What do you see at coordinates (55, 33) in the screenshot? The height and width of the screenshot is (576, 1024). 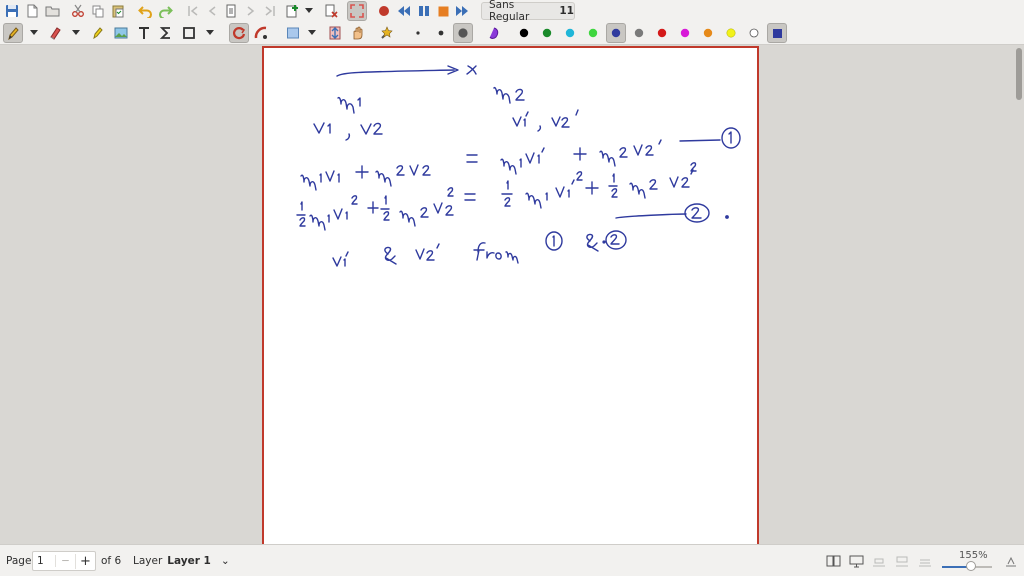 I see `eraser-tool-icon` at bounding box center [55, 33].